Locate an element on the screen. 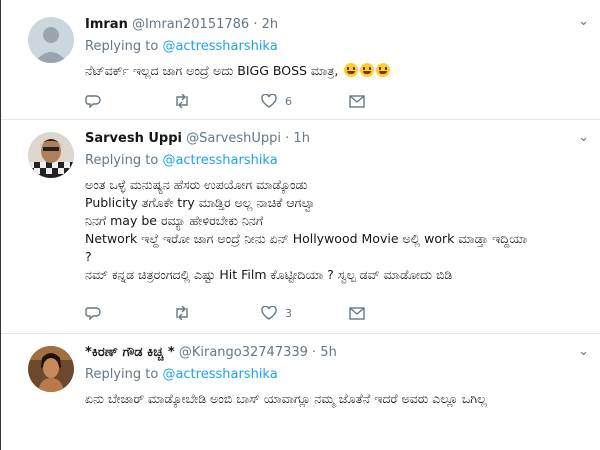 The image size is (600, 450). tweet-actions: 6 is located at coordinates (261, 101).